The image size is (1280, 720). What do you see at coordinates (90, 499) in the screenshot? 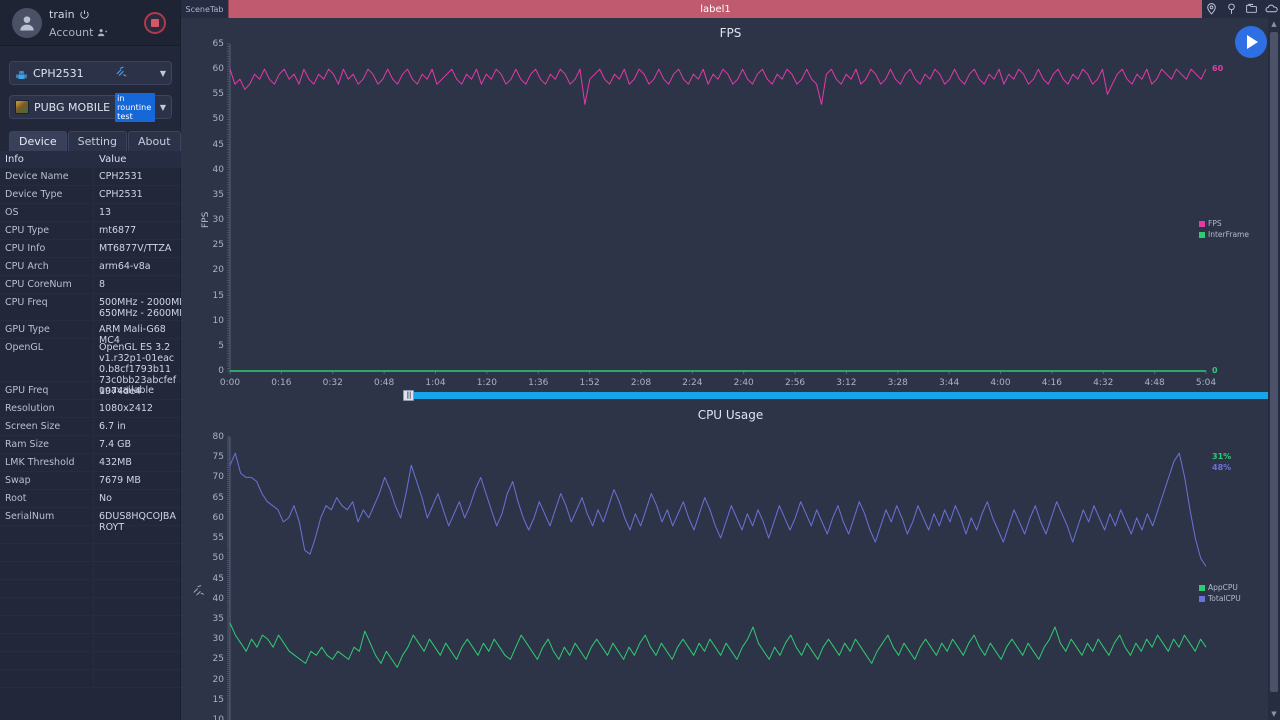
I see `table-row: Root No` at bounding box center [90, 499].